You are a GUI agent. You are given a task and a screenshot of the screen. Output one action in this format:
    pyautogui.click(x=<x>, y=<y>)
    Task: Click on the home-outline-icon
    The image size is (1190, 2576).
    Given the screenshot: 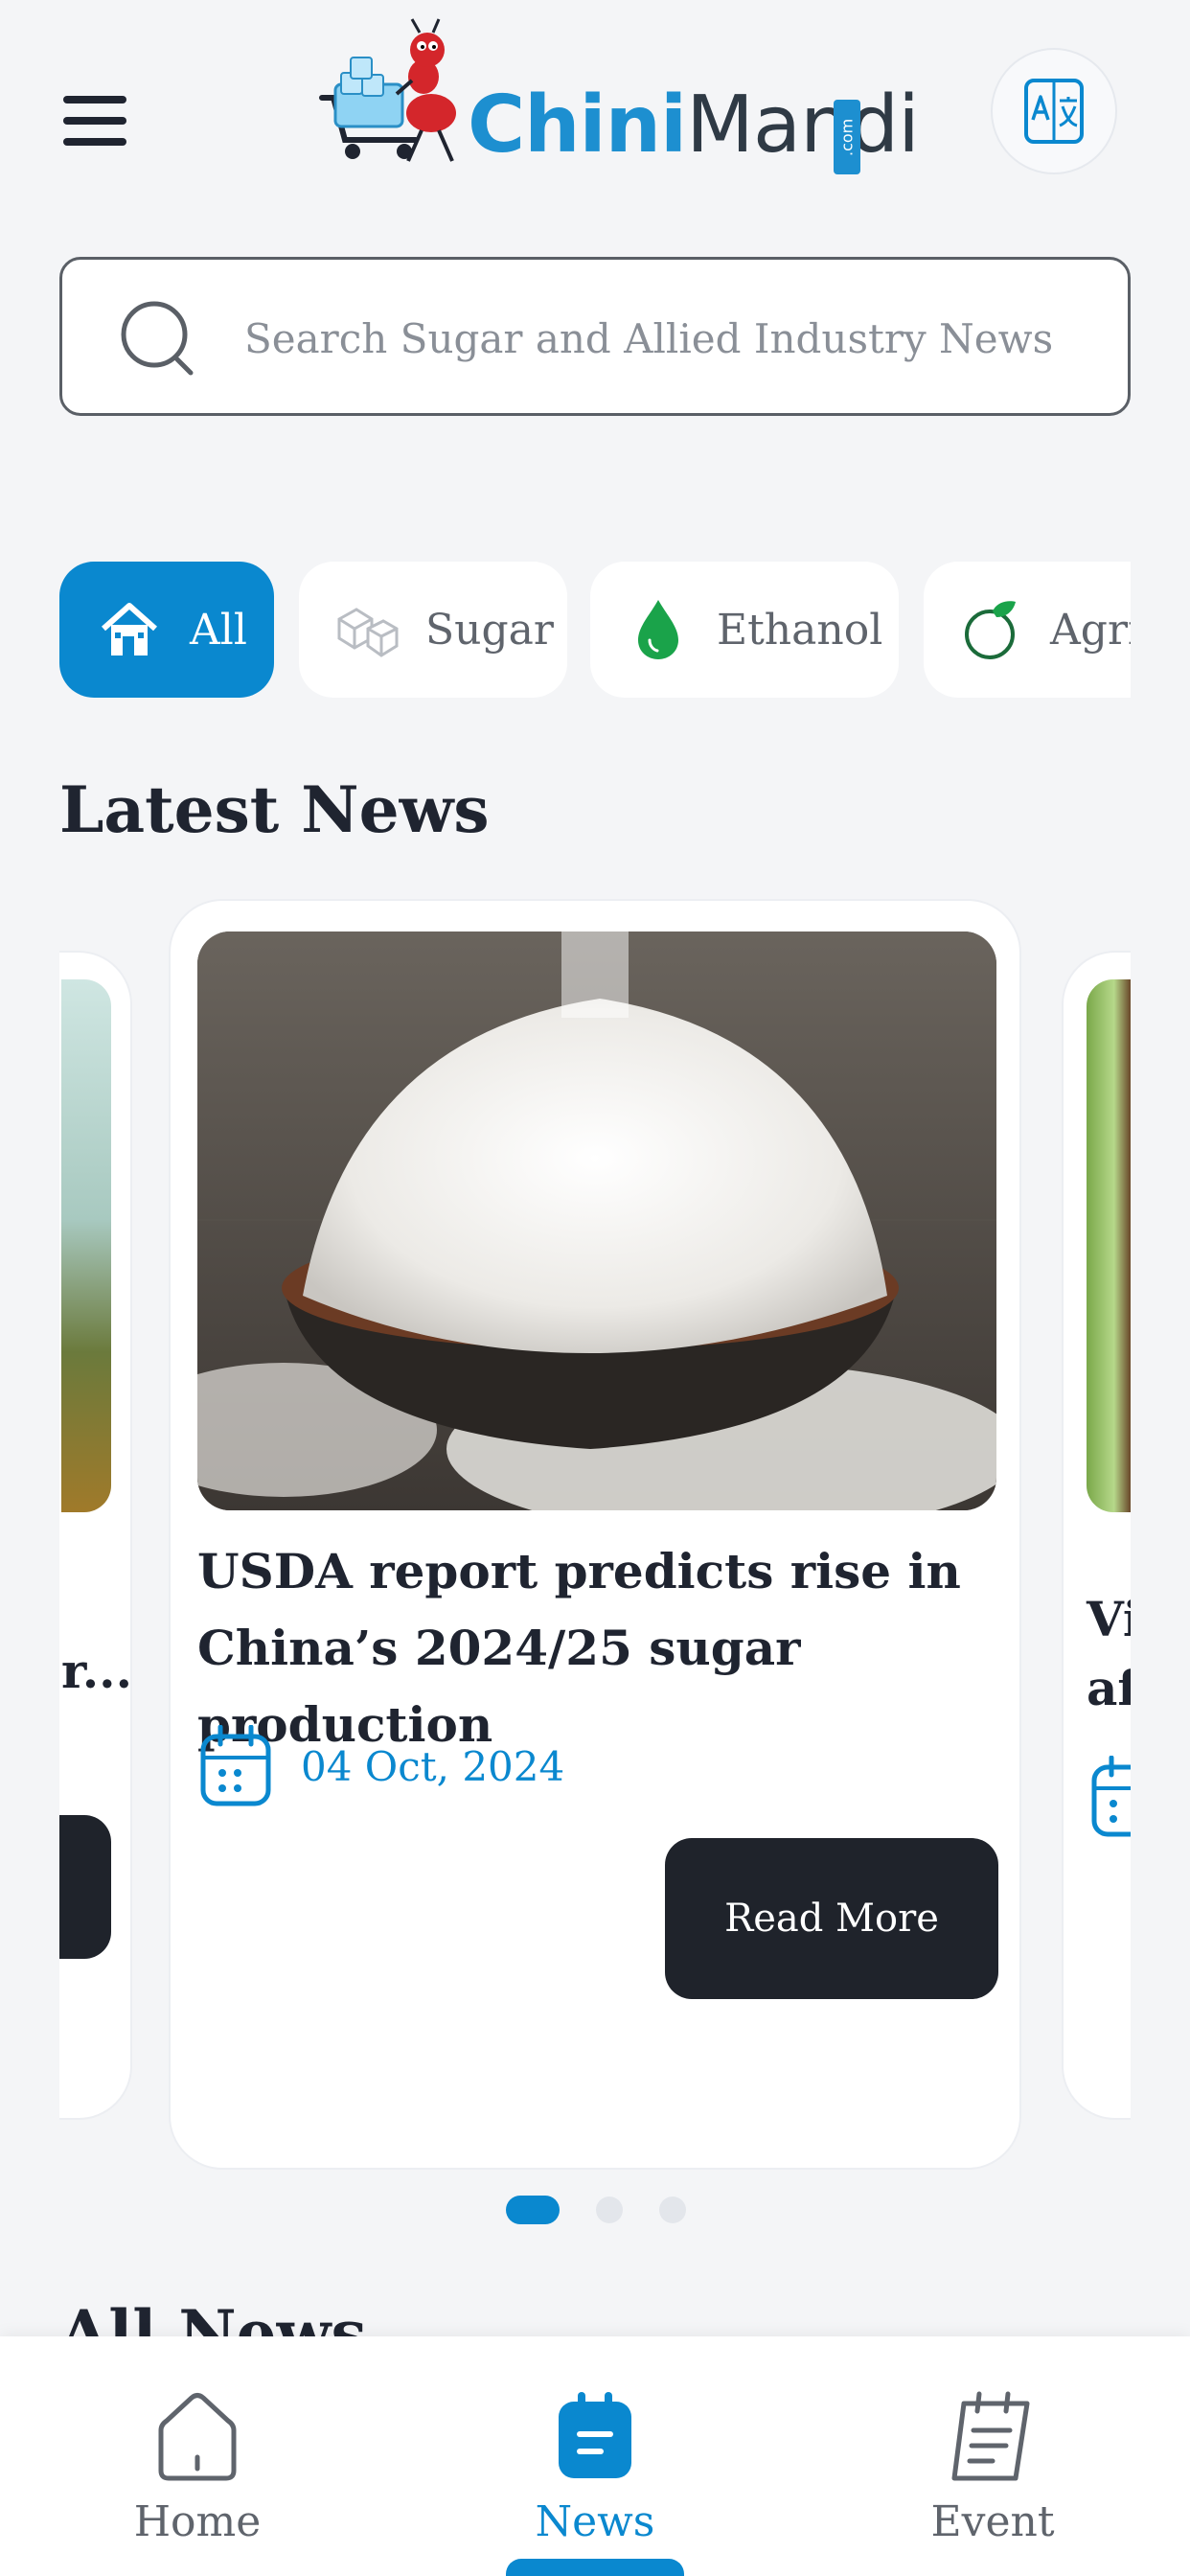 What is the action you would take?
    pyautogui.click(x=198, y=2437)
    